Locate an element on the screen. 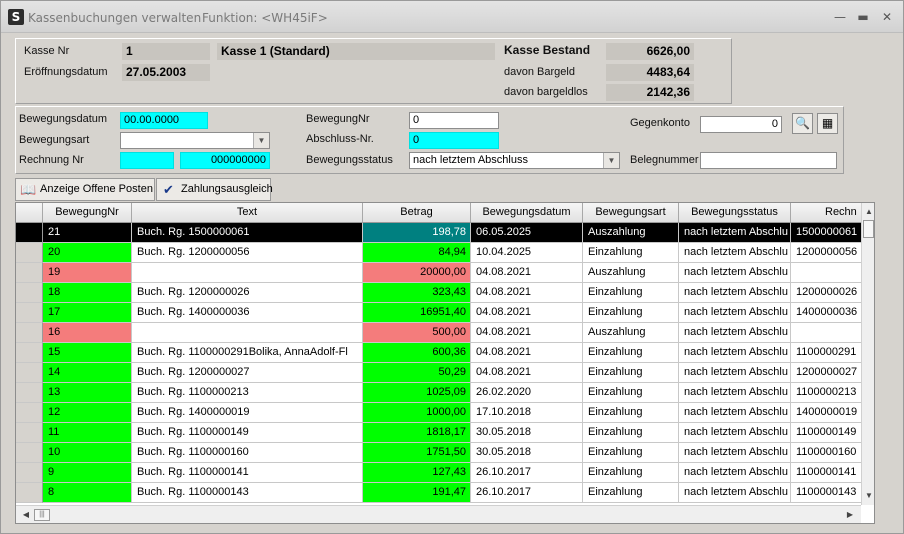  horizontal-scroll-thumb: ||| is located at coordinates (42, 515).